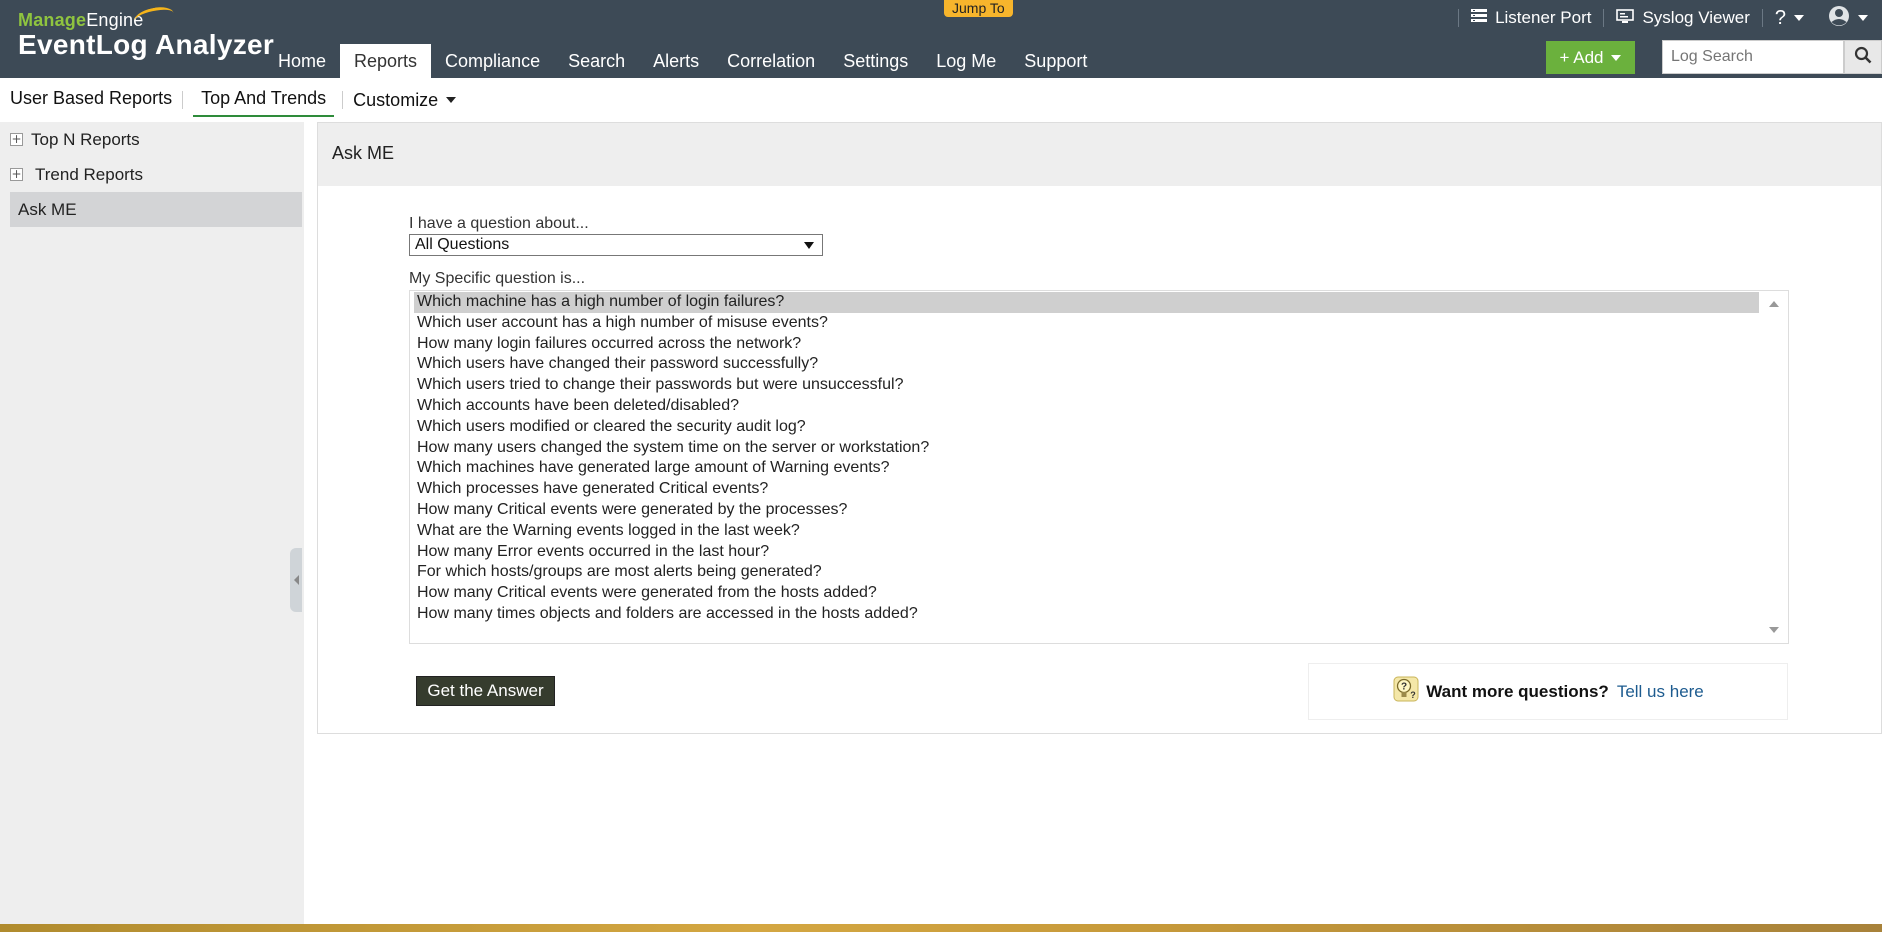  Describe the element at coordinates (52, 20) in the screenshot. I see `logo-brand-manage: Manage` at that location.